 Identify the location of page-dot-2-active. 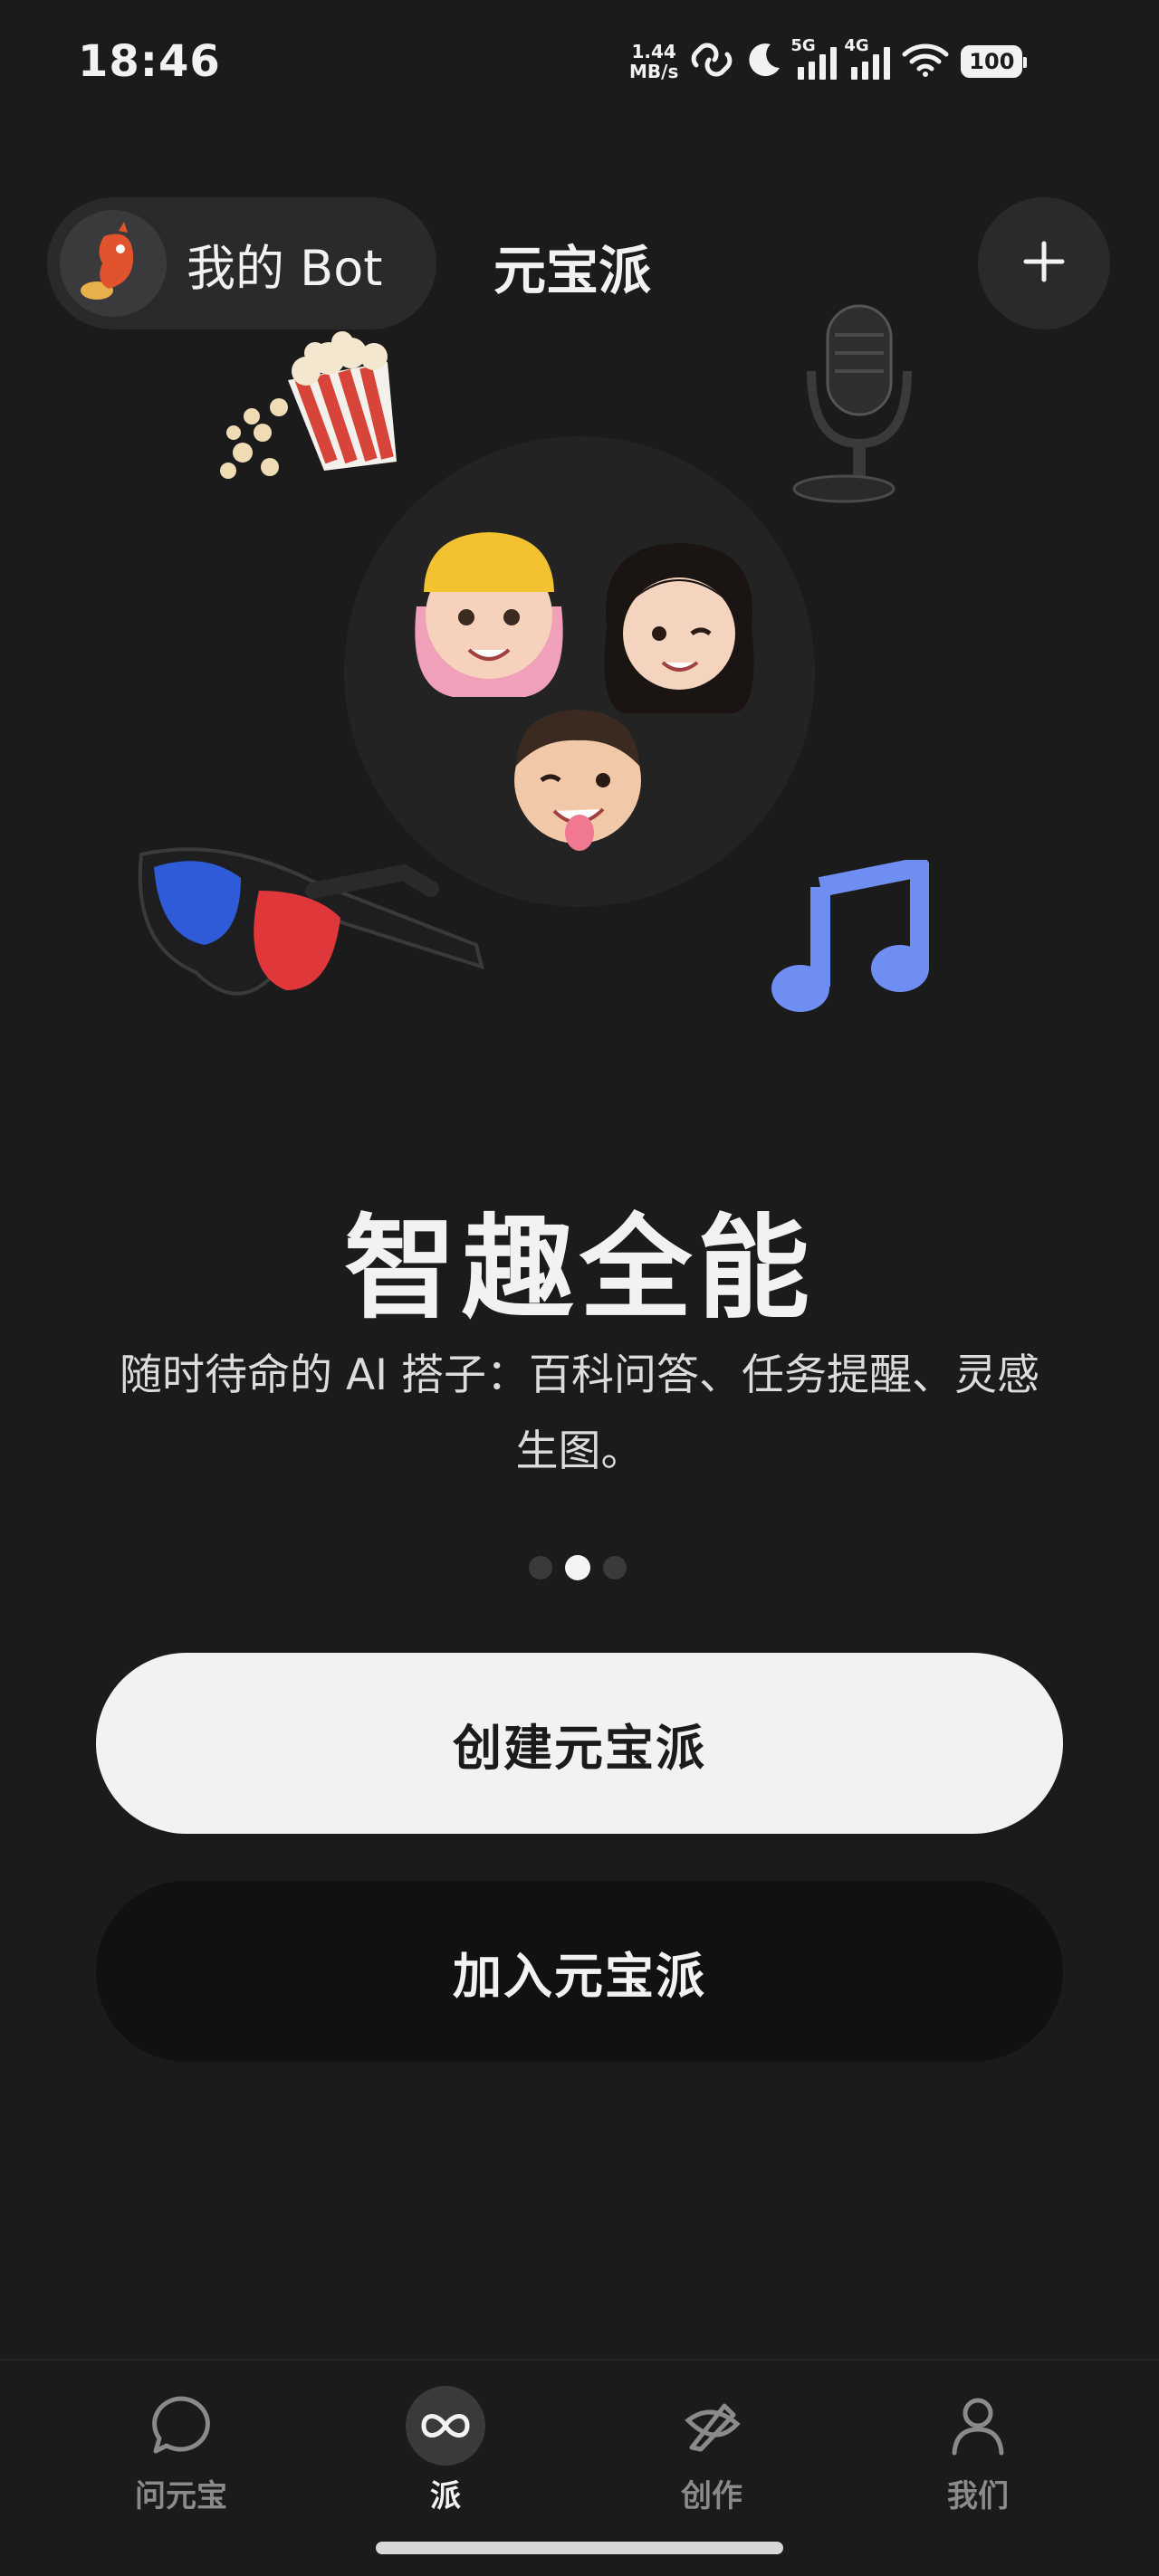
(577, 1568).